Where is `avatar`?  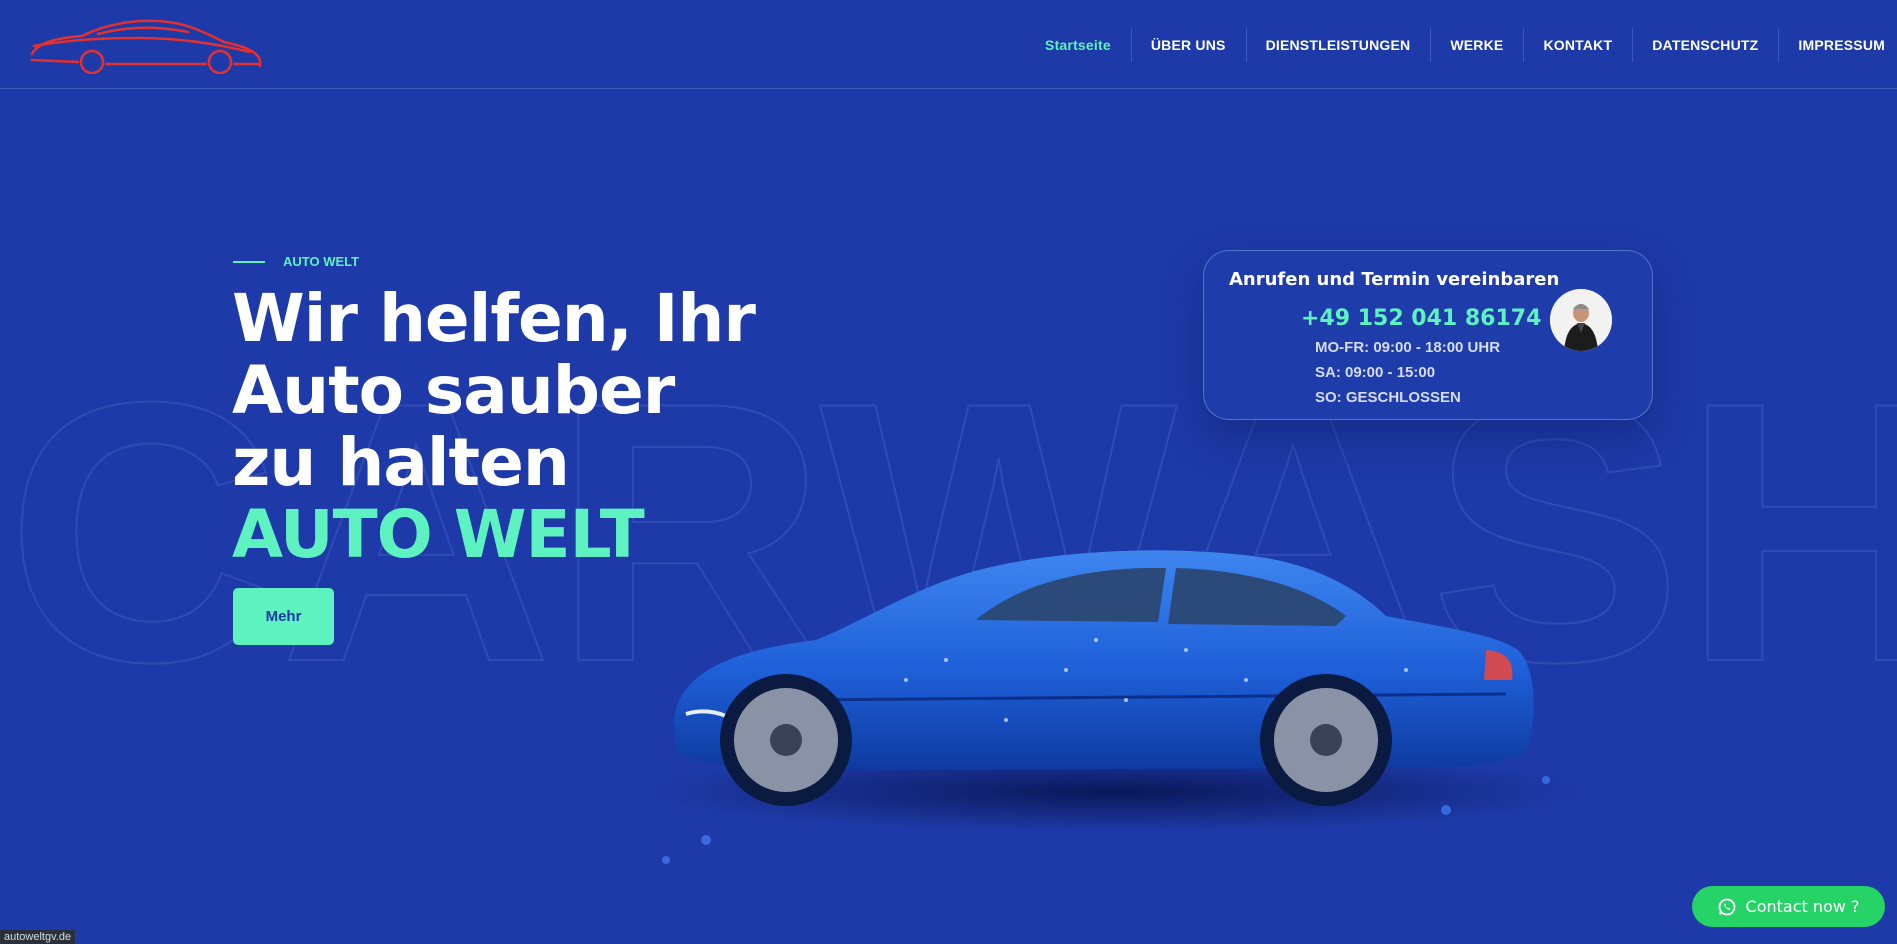 avatar is located at coordinates (1581, 320).